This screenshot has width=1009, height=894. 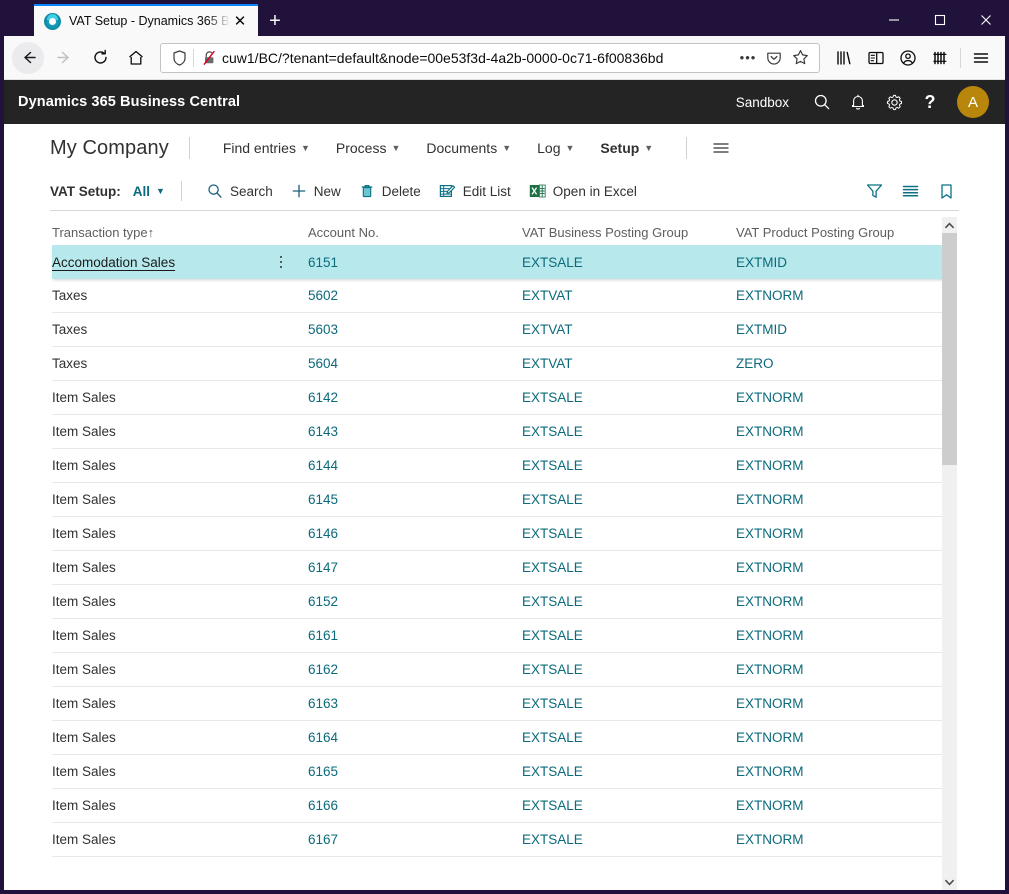 What do you see at coordinates (415, 805) in the screenshot?
I see `cell-account-no: 6166` at bounding box center [415, 805].